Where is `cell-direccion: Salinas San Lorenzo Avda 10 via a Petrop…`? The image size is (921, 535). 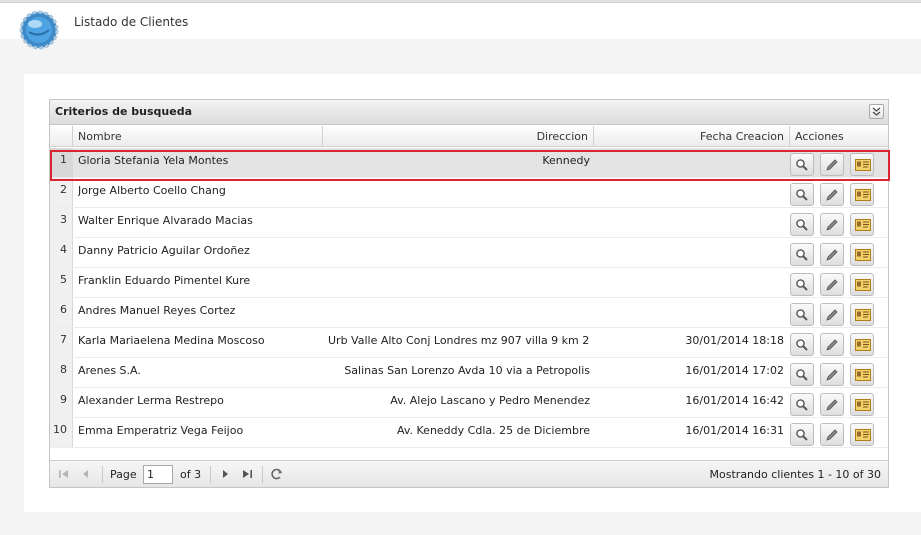
cell-direccion: Salinas San Lorenzo Avda 10 via a Petrop… is located at coordinates (467, 370).